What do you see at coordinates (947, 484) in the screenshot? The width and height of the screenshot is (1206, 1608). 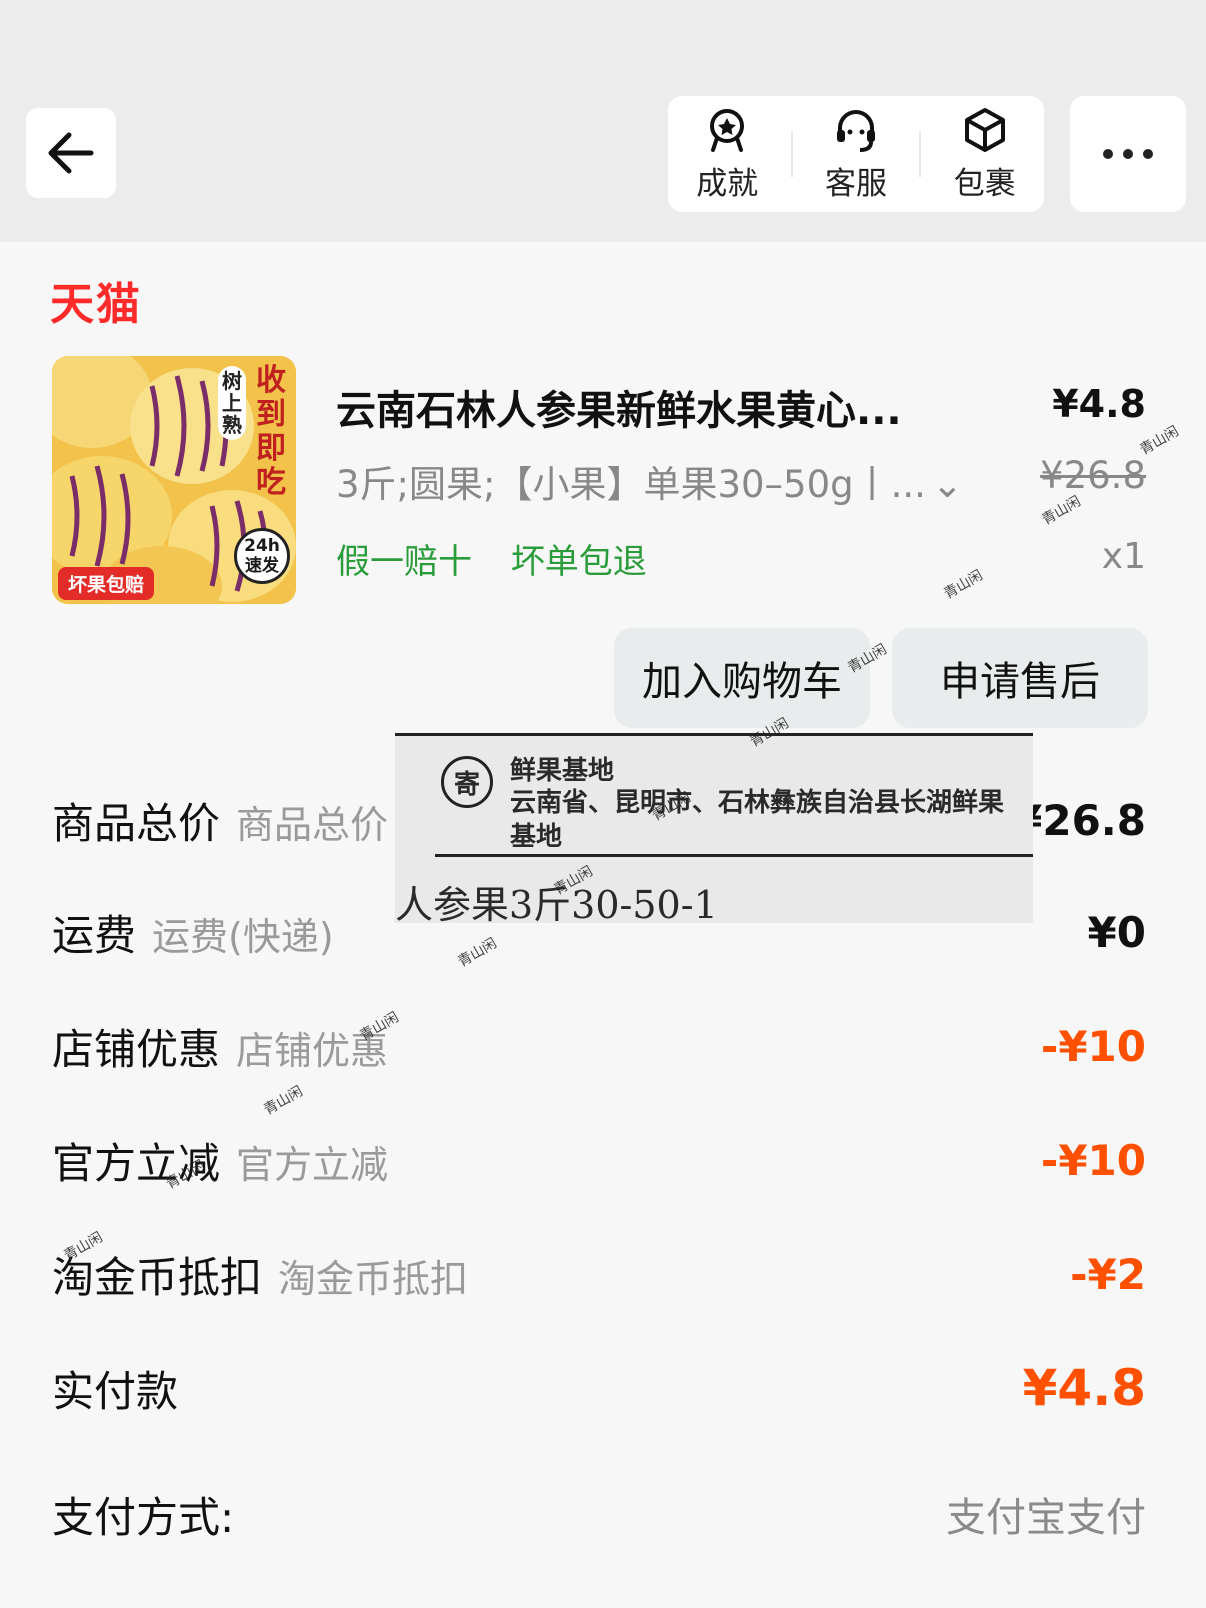 I see `chevron-down-icon: ⌄` at bounding box center [947, 484].